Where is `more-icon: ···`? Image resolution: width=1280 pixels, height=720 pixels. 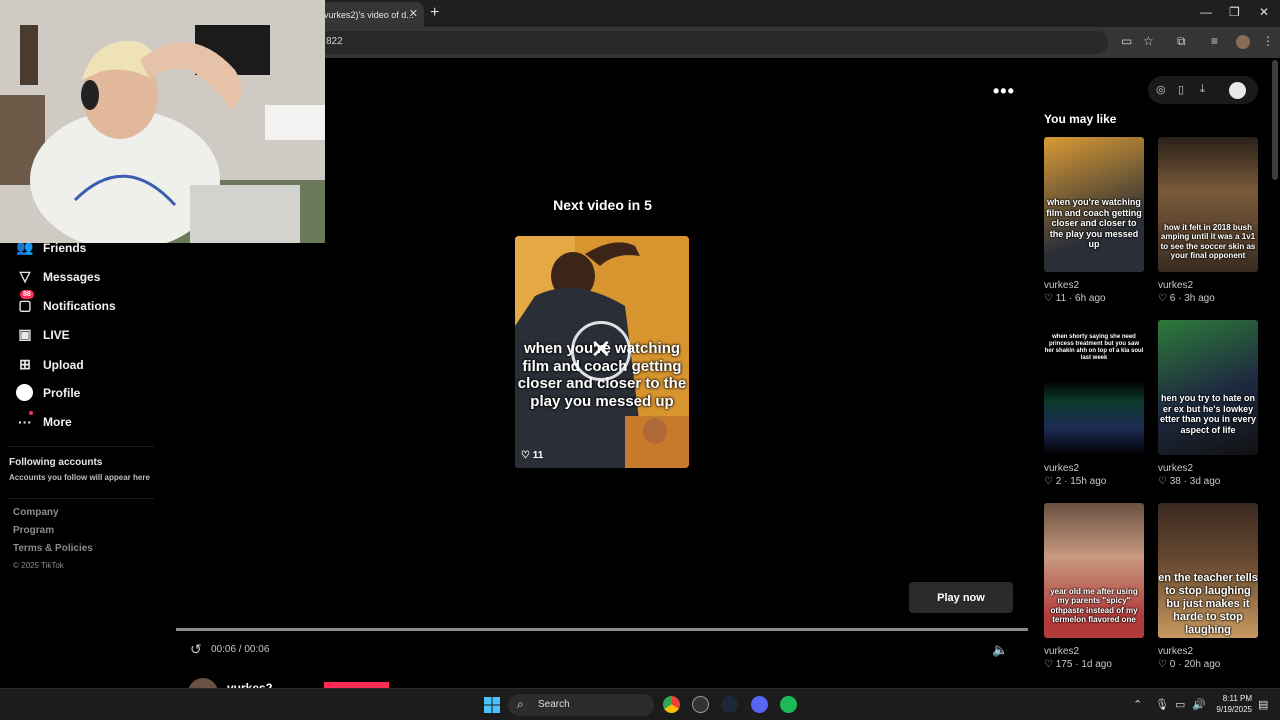 more-icon: ··· is located at coordinates (25, 422).